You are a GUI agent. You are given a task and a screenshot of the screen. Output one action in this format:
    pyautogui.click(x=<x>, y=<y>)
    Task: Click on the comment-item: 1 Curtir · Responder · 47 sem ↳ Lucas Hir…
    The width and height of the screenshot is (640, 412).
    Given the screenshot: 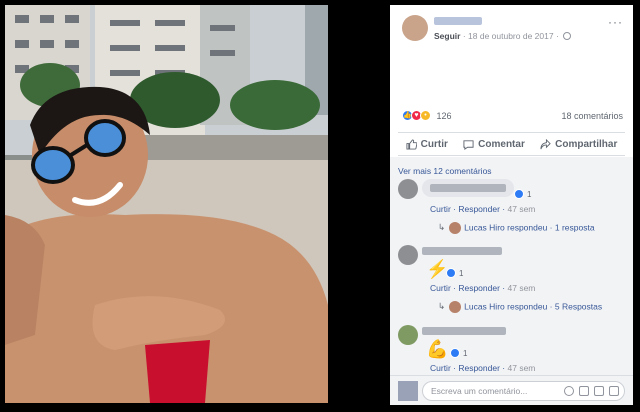 What is the action you would take?
    pyautogui.click(x=511, y=214)
    